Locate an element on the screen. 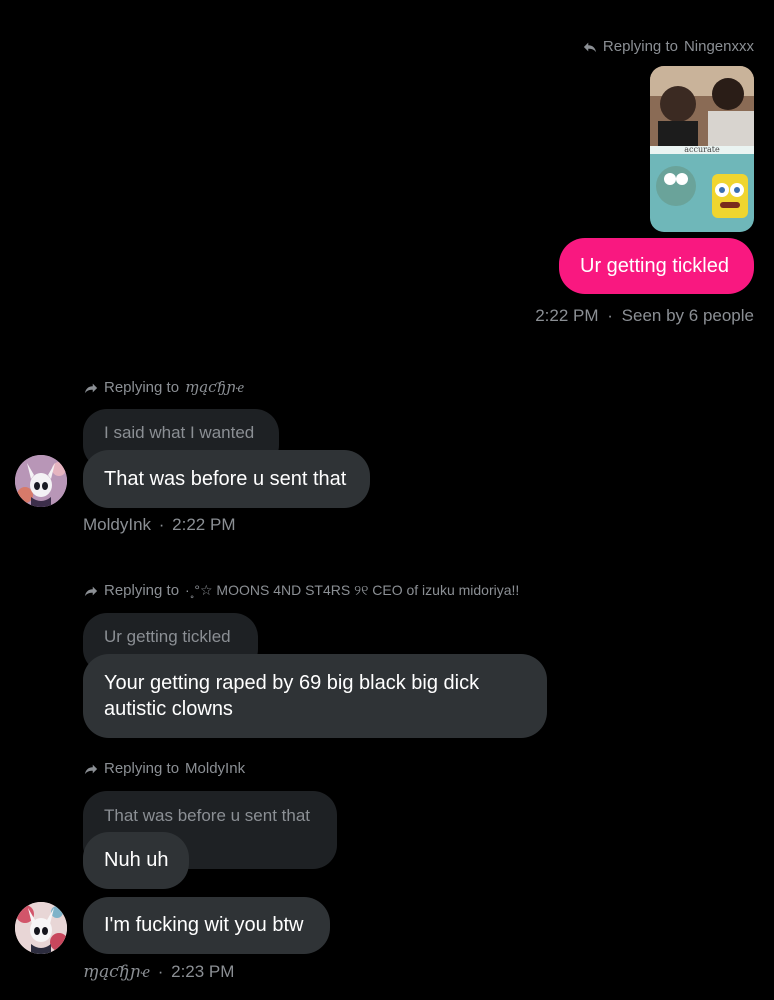  message-bubble-1: That was before u sent that is located at coordinates (226, 479).